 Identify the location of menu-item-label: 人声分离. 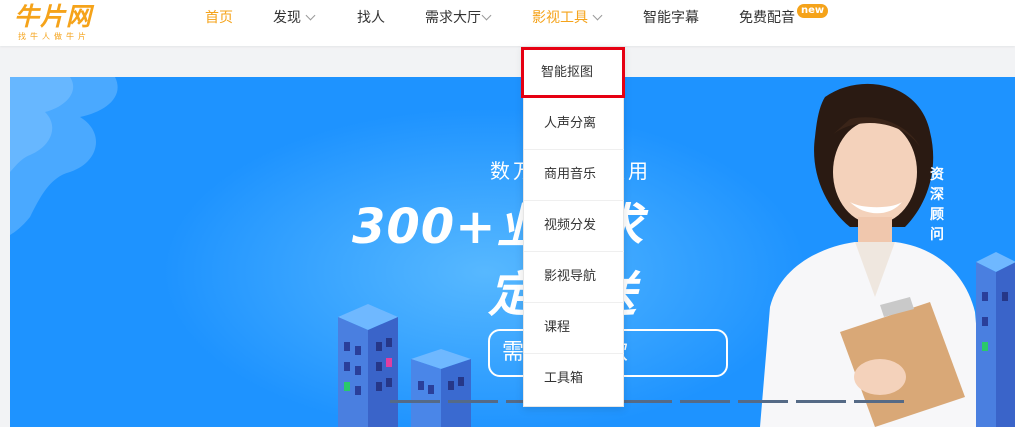
(570, 123).